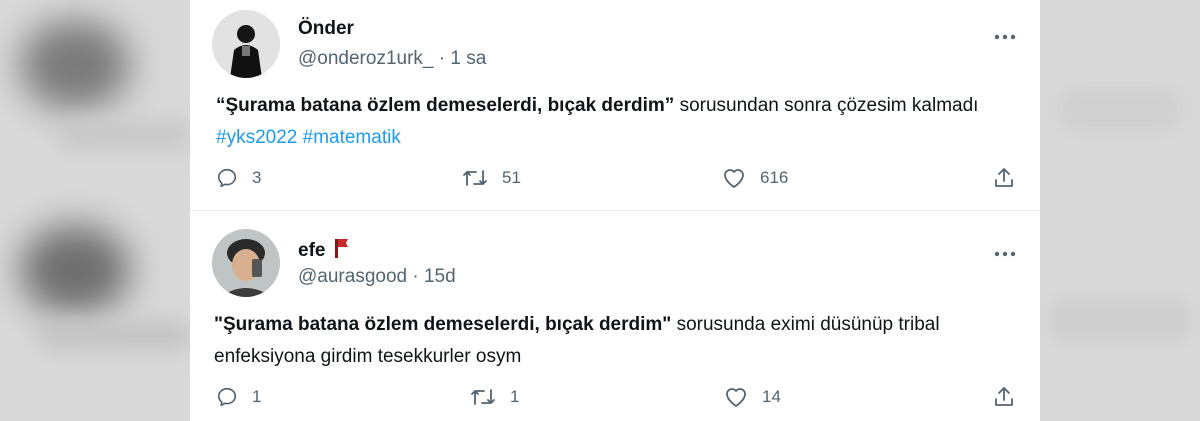 The width and height of the screenshot is (1200, 421). Describe the element at coordinates (257, 177) in the screenshot. I see `reply-count: 3` at that location.